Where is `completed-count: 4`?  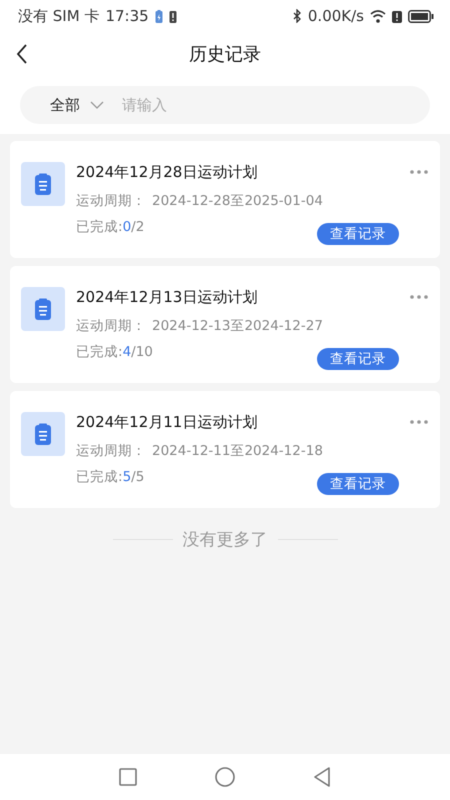 completed-count: 4 is located at coordinates (127, 352).